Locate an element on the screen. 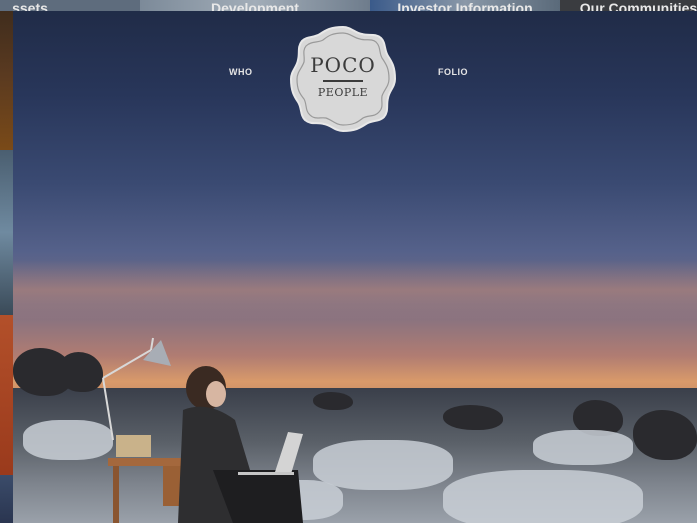 This screenshot has height=523, width=697. top-nav-label: Investor Information is located at coordinates (465, 5).